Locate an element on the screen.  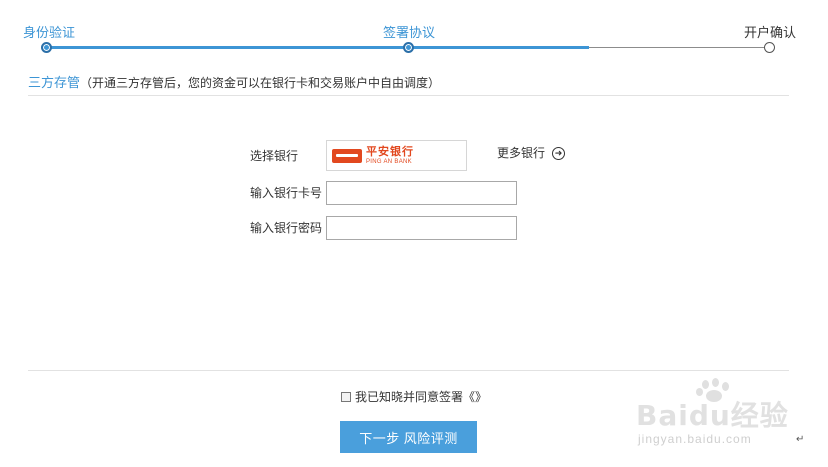
agreement-link: 《》 is located at coordinates (475, 396).